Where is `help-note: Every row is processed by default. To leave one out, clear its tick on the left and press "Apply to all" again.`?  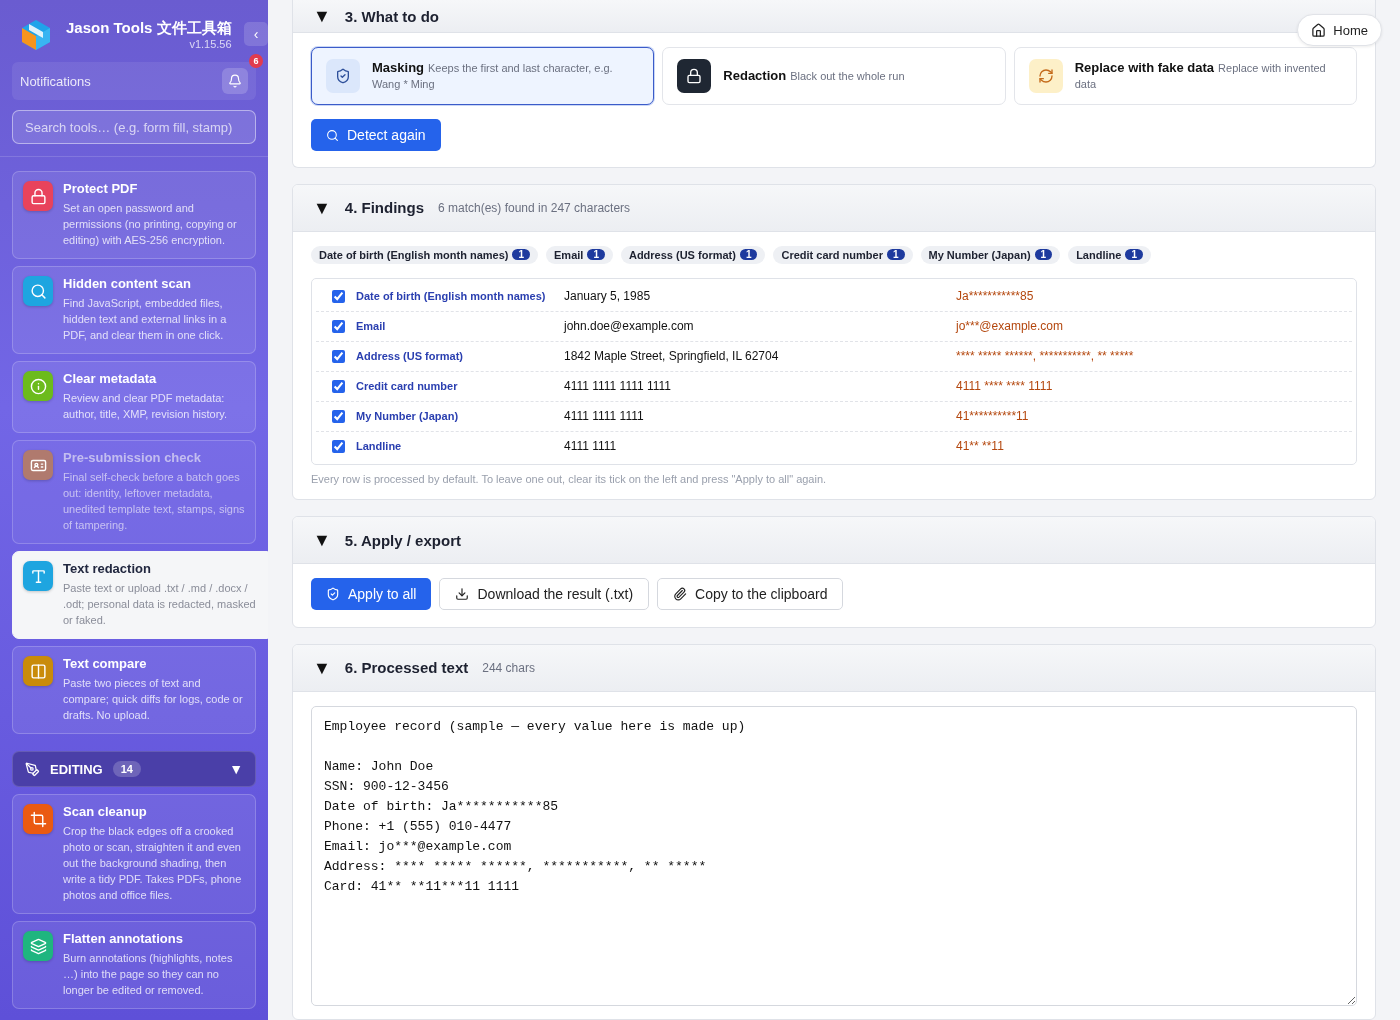
help-note: Every row is processed by default. To leave one out, clear its tick on the left and press "Apply to all" again. is located at coordinates (569, 478).